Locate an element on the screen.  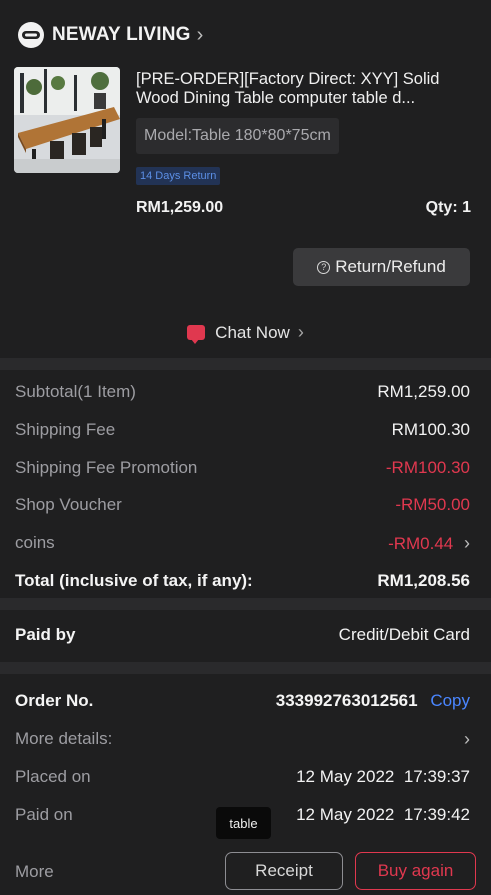
order-number-row: Order No. 333992763012561 Copy is located at coordinates (242, 701).